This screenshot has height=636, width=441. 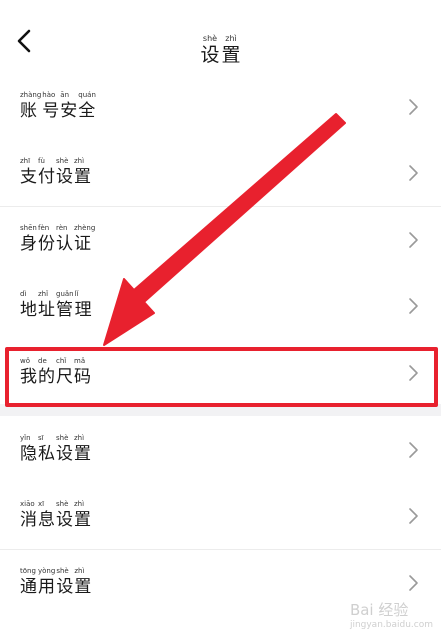 I want to click on settings-item-label: wǒ 我 de 的 chǐ 尺 mǎ 码, so click(x=56, y=372).